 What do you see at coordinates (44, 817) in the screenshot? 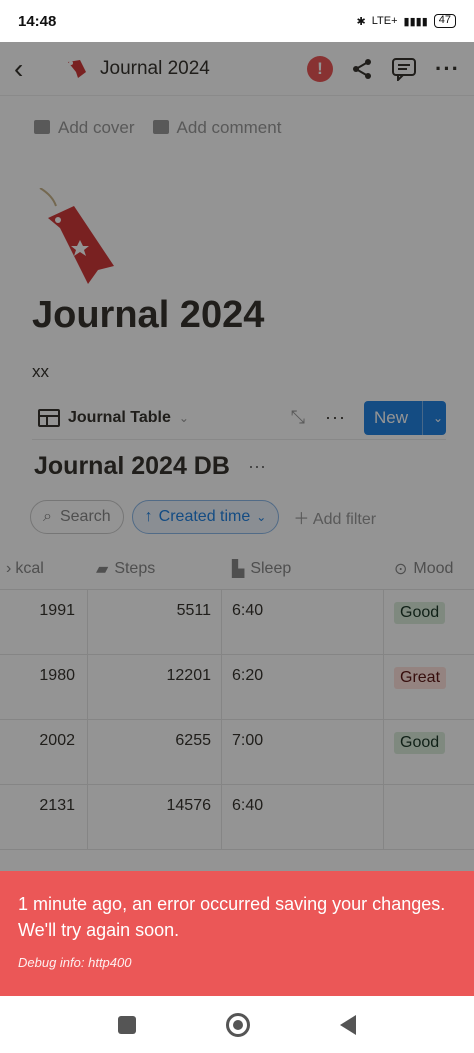
I see `kcal-cell: 2131` at bounding box center [44, 817].